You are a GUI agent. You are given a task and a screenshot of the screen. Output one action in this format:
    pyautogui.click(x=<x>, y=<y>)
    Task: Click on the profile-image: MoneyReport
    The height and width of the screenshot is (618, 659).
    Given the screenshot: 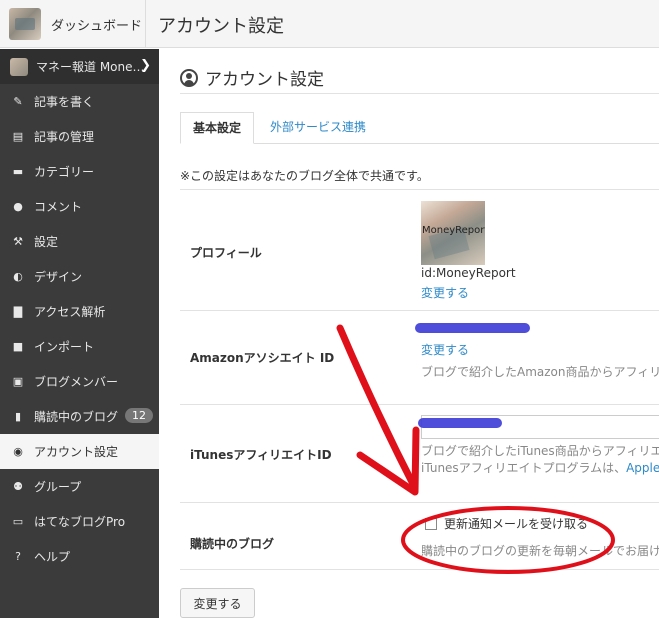 What is the action you would take?
    pyautogui.click(x=453, y=233)
    